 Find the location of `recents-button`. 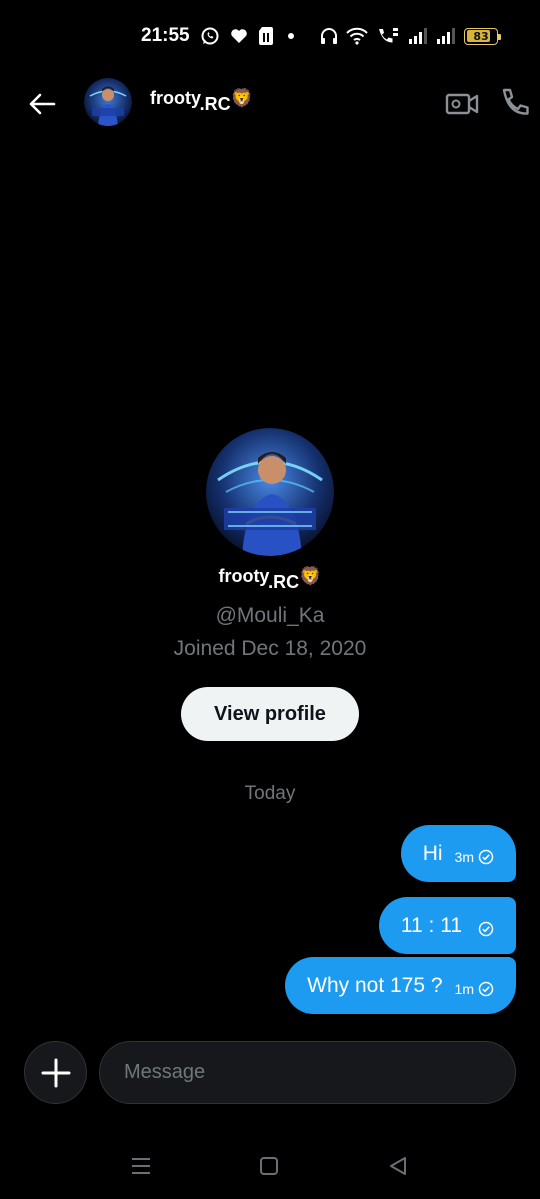

recents-button is located at coordinates (141, 1166).